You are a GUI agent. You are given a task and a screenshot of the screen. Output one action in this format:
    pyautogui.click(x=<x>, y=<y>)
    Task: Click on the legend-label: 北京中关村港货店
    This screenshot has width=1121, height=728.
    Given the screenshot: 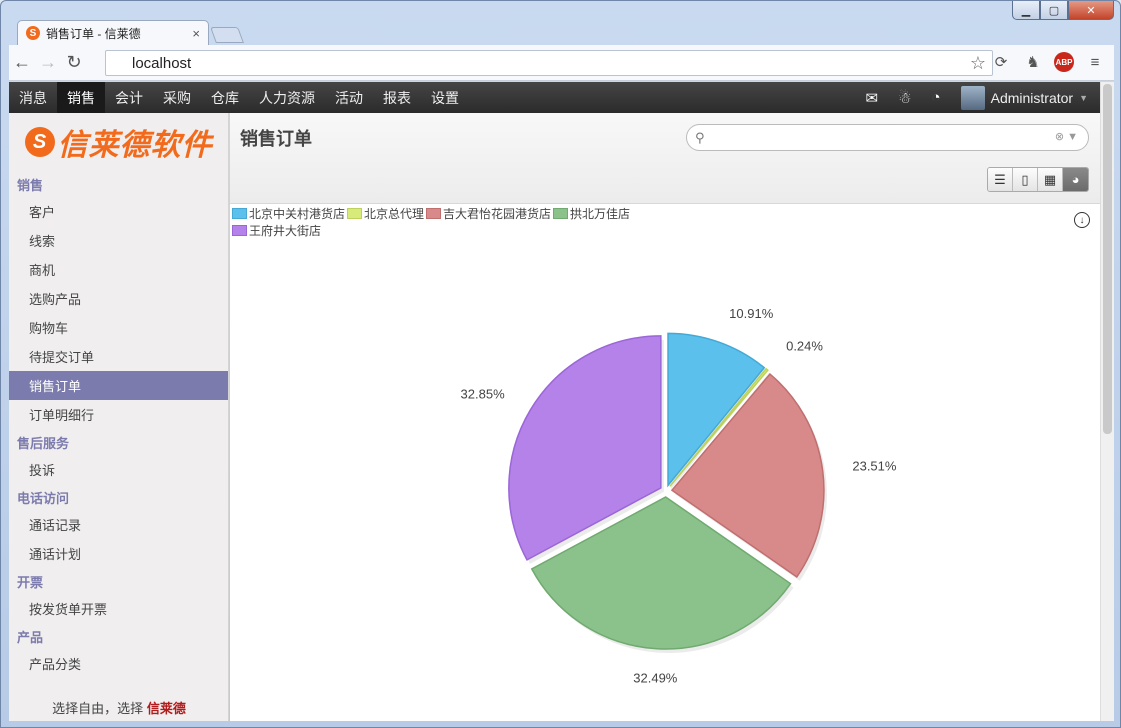 What is the action you would take?
    pyautogui.click(x=297, y=214)
    